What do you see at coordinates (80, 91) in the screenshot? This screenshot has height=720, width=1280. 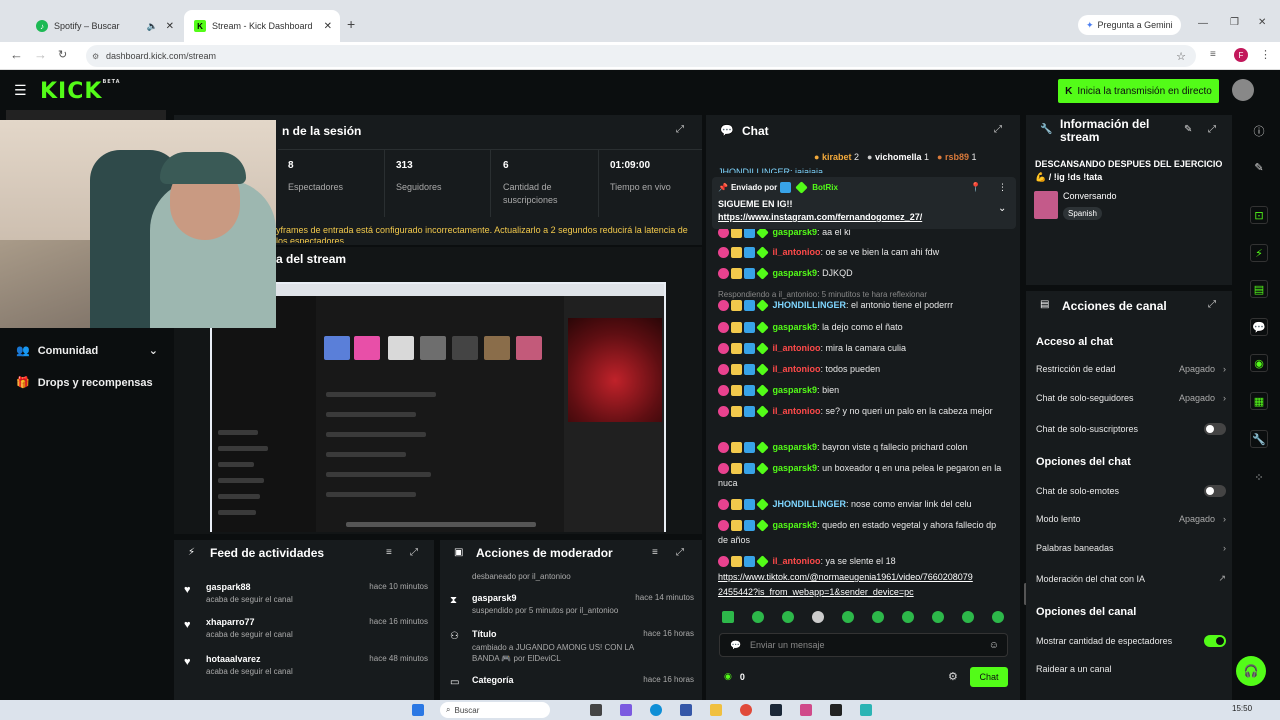 I see `kick-logo: KICKBETA` at bounding box center [80, 91].